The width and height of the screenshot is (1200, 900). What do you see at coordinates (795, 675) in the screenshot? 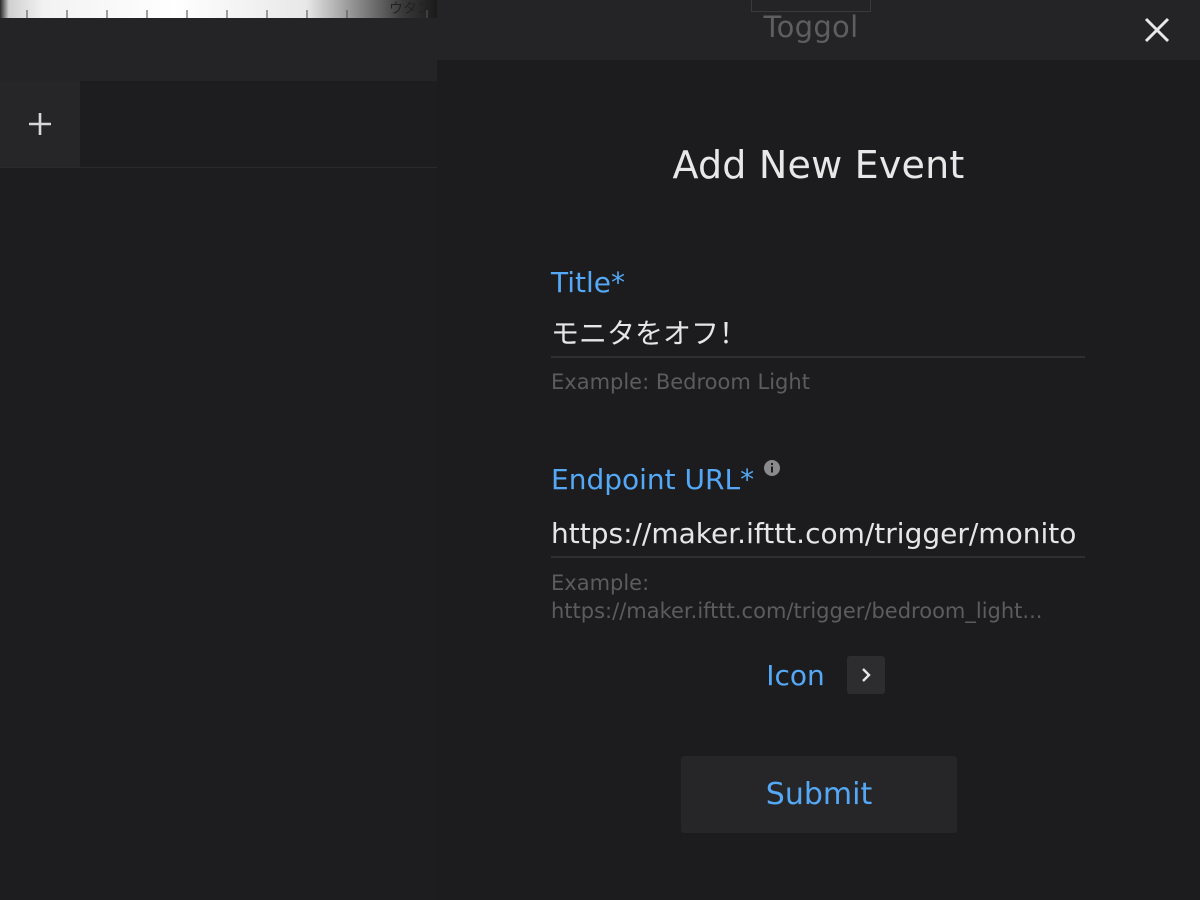
I see `icon-picker-label: Icon` at bounding box center [795, 675].